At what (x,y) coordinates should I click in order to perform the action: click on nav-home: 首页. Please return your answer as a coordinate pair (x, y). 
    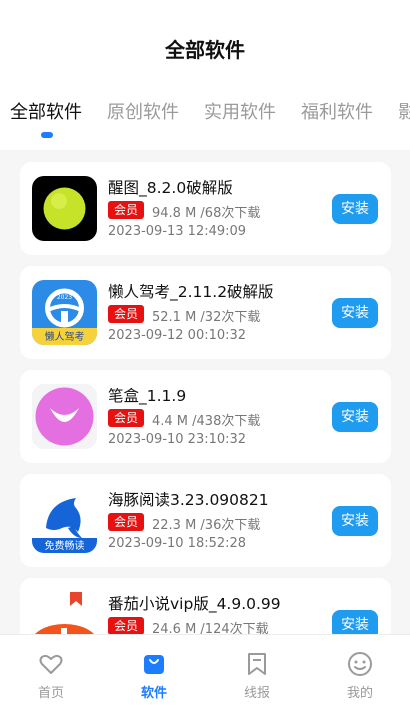
    Looking at the image, I should click on (51, 672).